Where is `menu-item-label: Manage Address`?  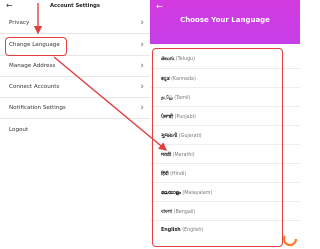
menu-item-label: Manage Address is located at coordinates (32, 66).